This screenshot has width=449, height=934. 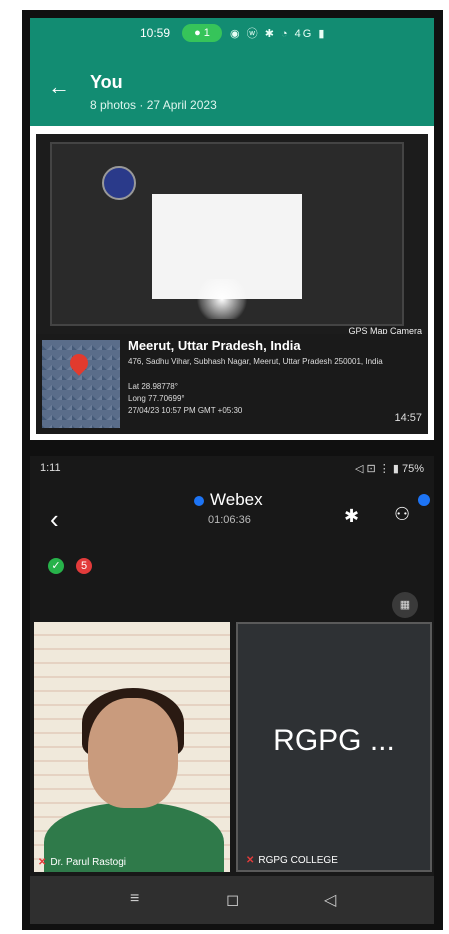 I want to click on webex-status-time: 1:11, so click(x=50, y=468).